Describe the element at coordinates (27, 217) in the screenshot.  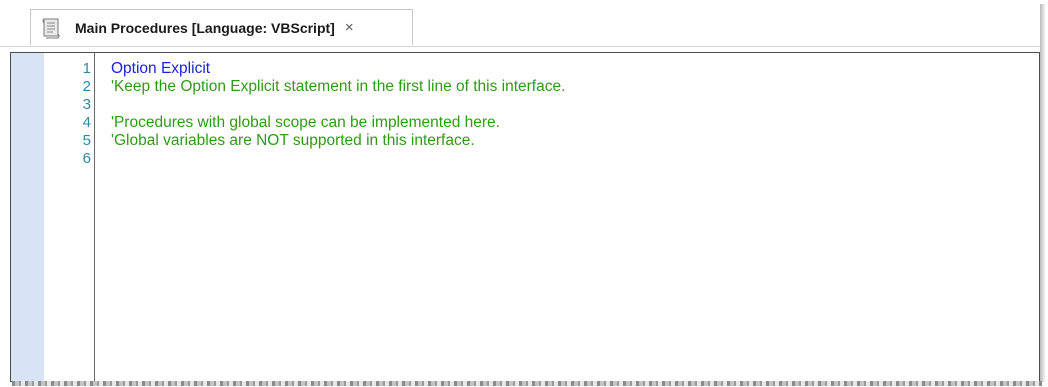
I see `bookmark-margin` at that location.